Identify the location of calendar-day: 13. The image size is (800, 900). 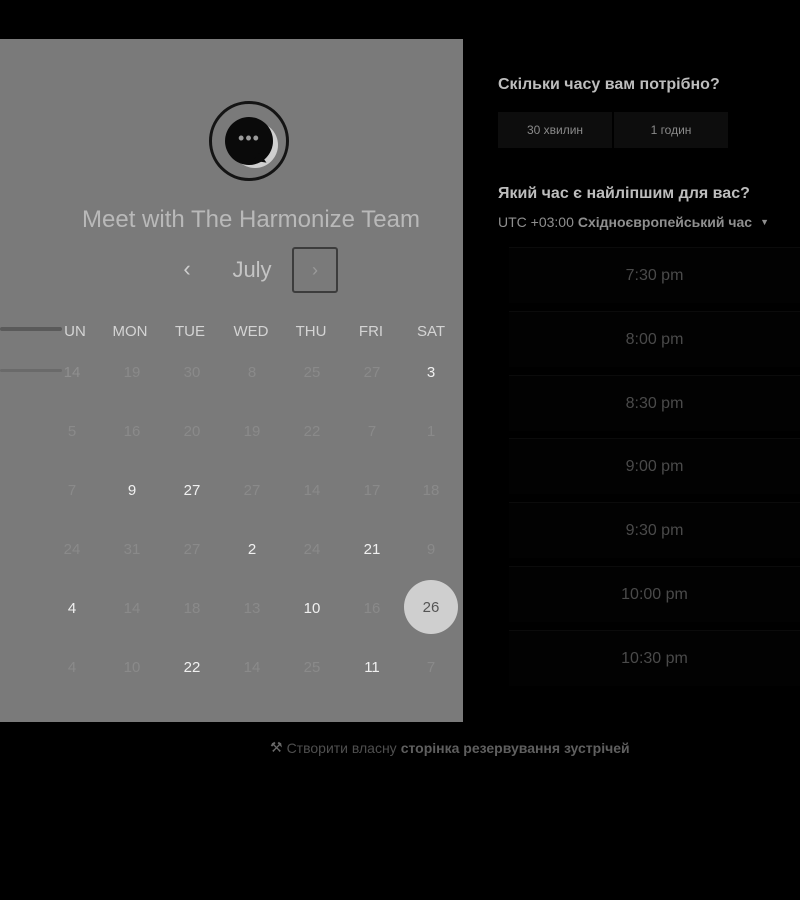
(252, 608).